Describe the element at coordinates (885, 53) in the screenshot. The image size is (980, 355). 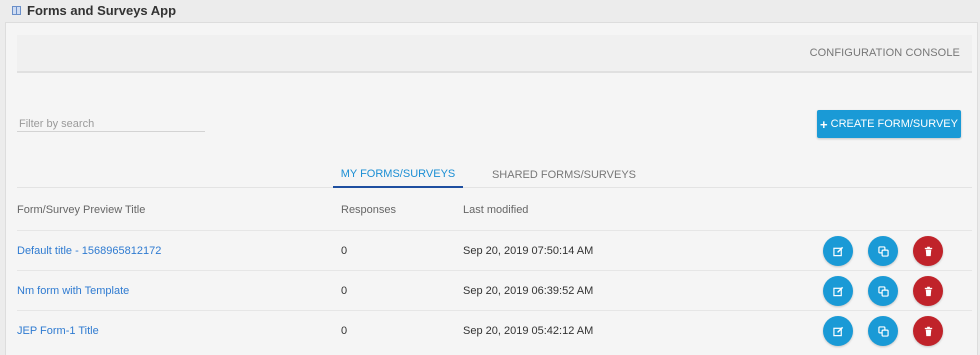
I see `configuration-console-link: CONFIGURATION CONSOLE` at that location.